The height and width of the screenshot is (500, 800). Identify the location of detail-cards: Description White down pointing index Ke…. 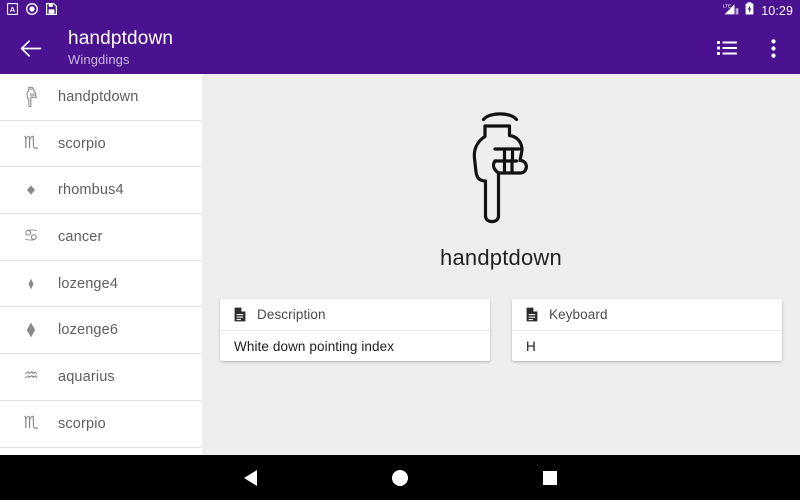
(501, 316).